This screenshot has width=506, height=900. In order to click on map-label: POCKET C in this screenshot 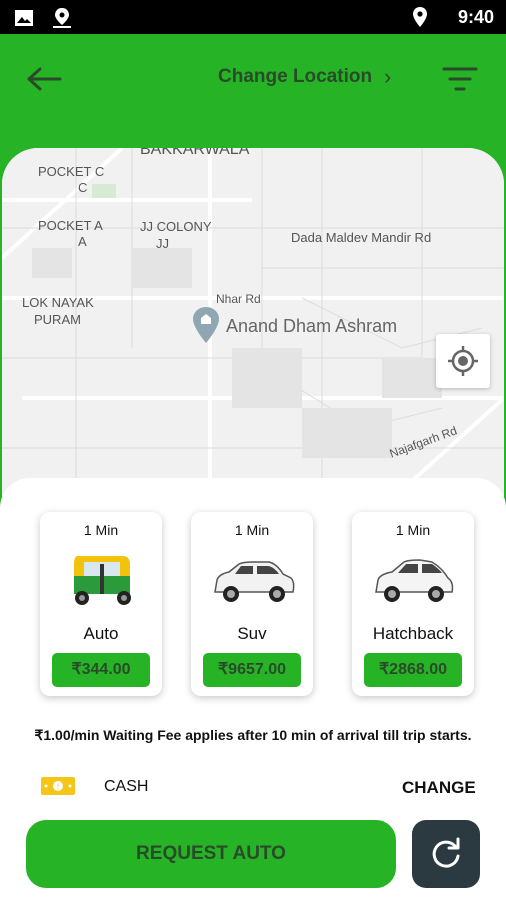, I will do `click(71, 171)`.